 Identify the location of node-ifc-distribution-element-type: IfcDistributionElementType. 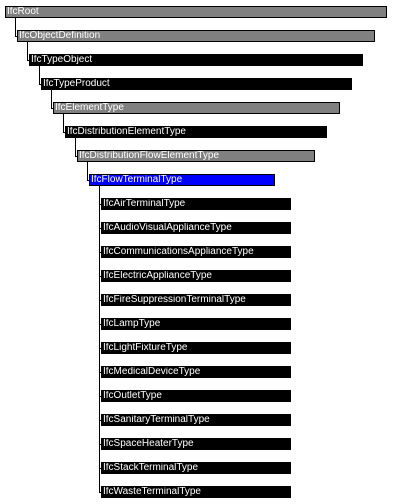
(196, 132).